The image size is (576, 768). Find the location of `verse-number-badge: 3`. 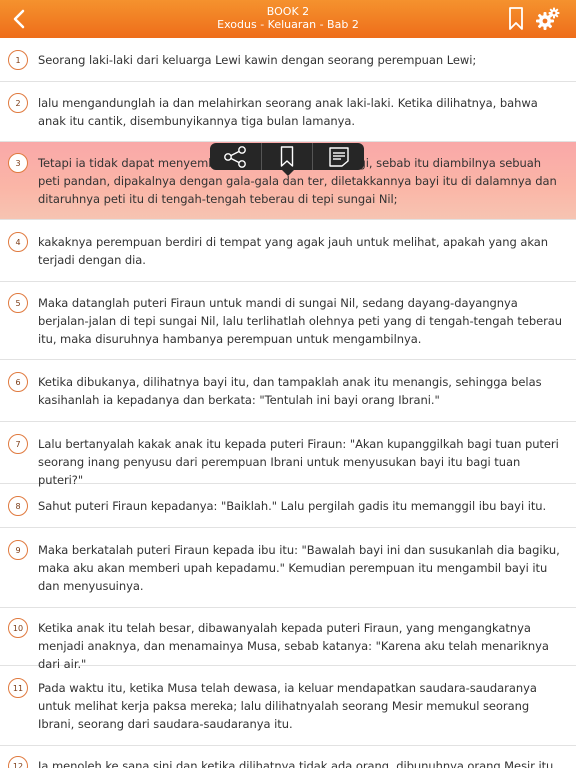

verse-number-badge: 3 is located at coordinates (18, 163).